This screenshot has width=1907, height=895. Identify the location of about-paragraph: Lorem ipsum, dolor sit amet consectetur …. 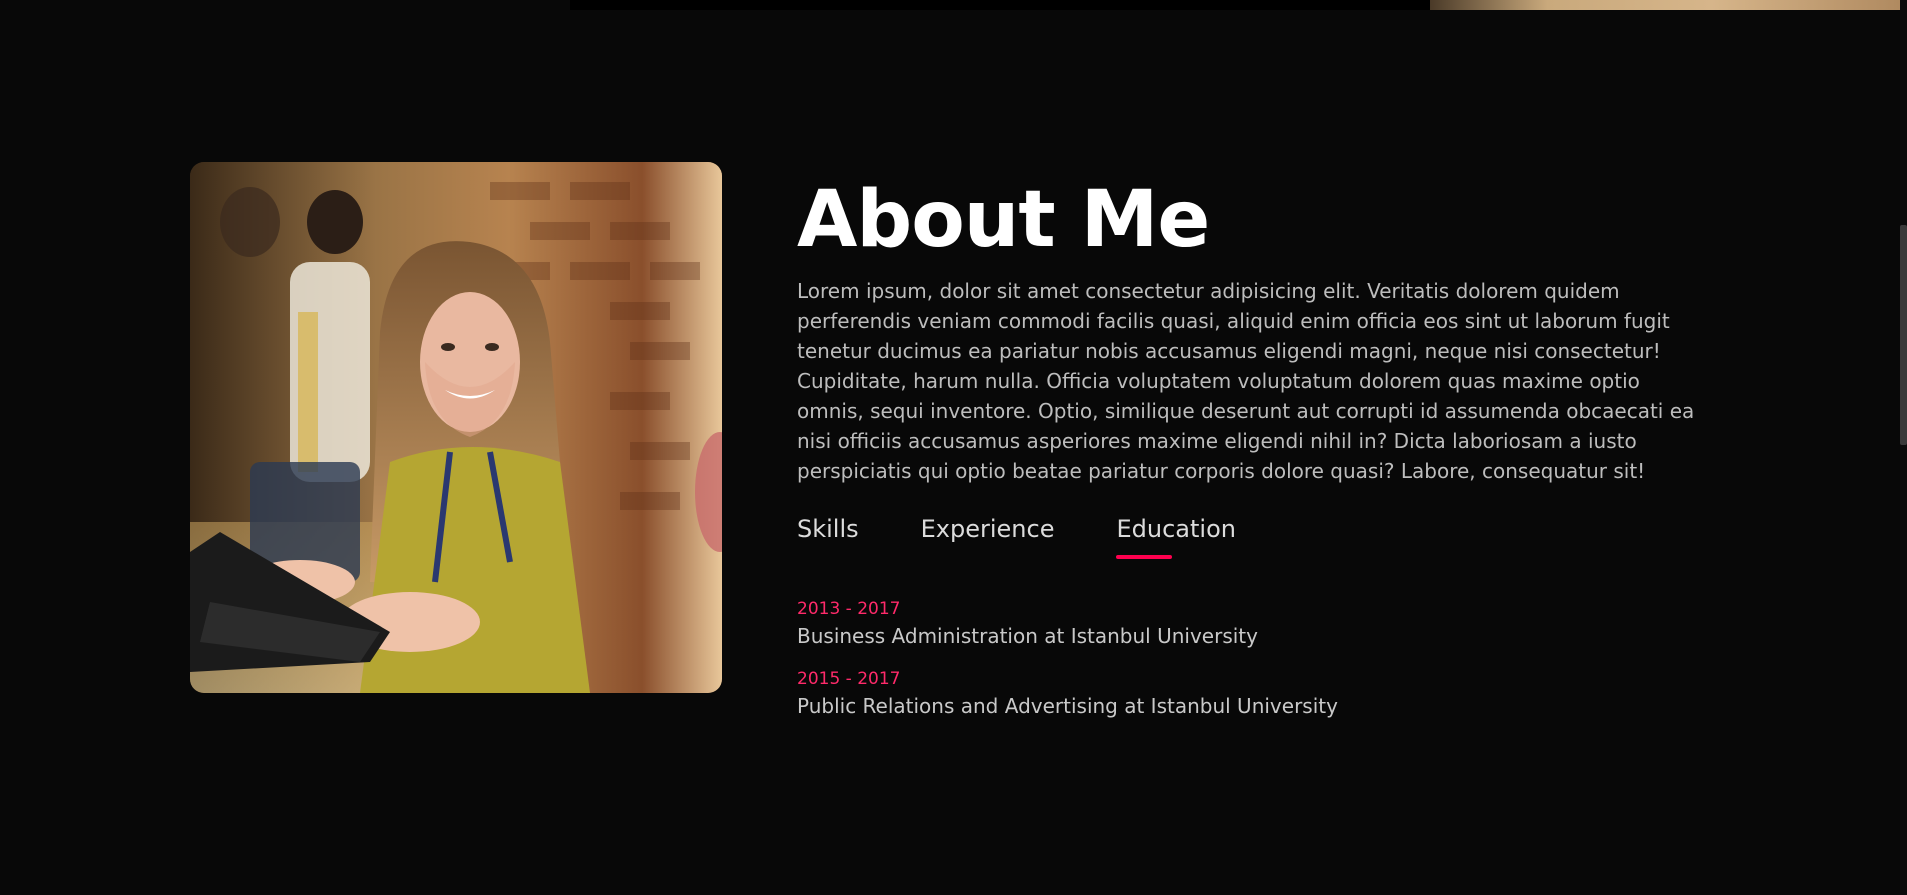
(1246, 381).